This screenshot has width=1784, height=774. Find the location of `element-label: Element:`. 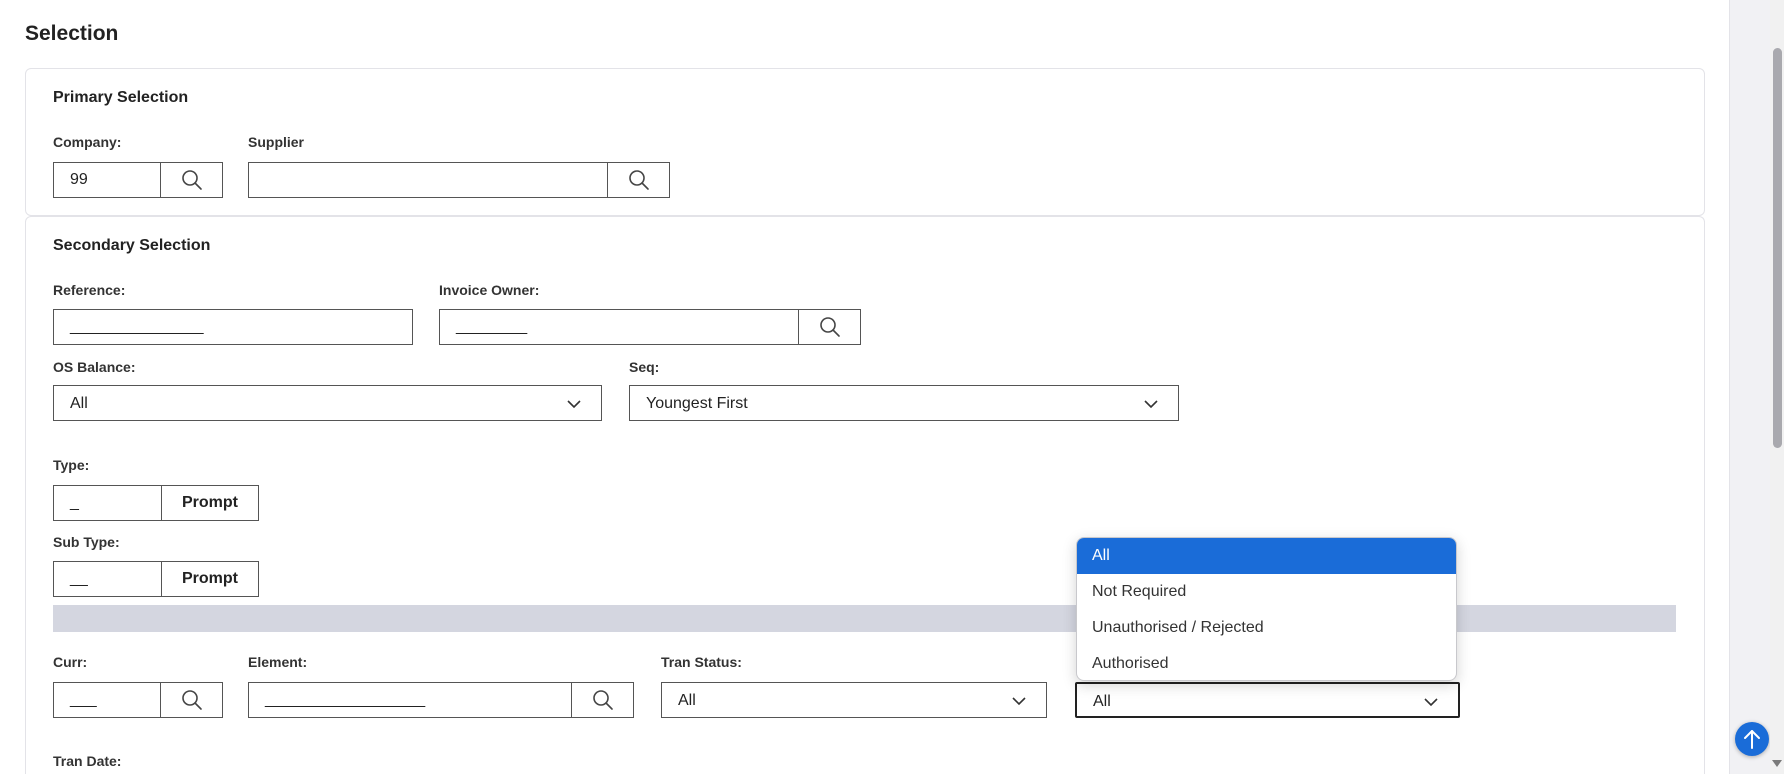

element-label: Element: is located at coordinates (278, 662).